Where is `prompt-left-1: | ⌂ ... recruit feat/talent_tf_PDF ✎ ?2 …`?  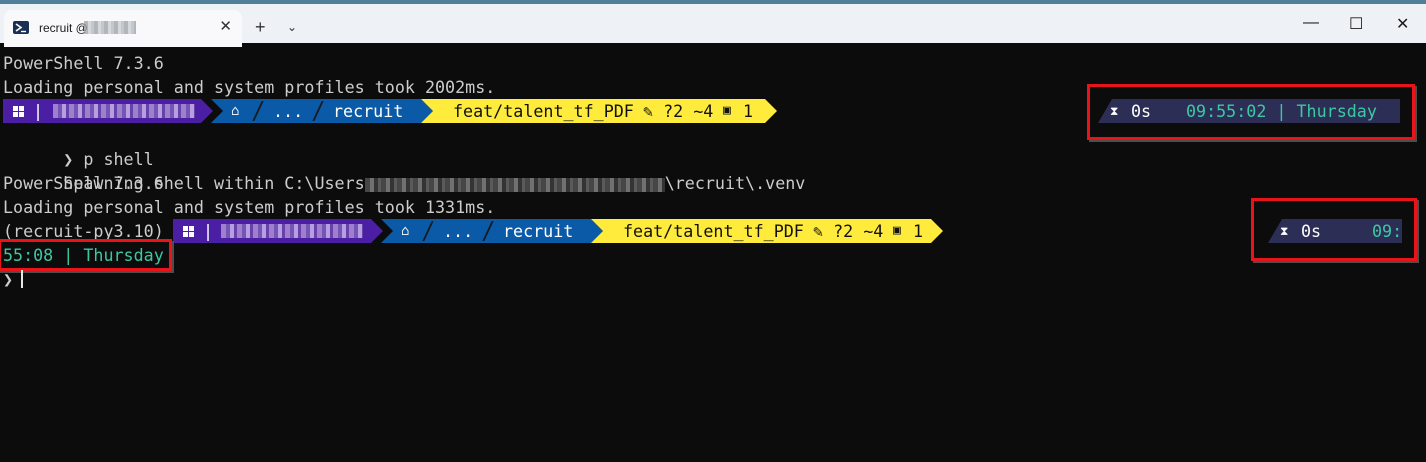 prompt-left-1: | ⌂ ... recruit feat/talent_tf_PDF ✎ ?2 … is located at coordinates (390, 111).